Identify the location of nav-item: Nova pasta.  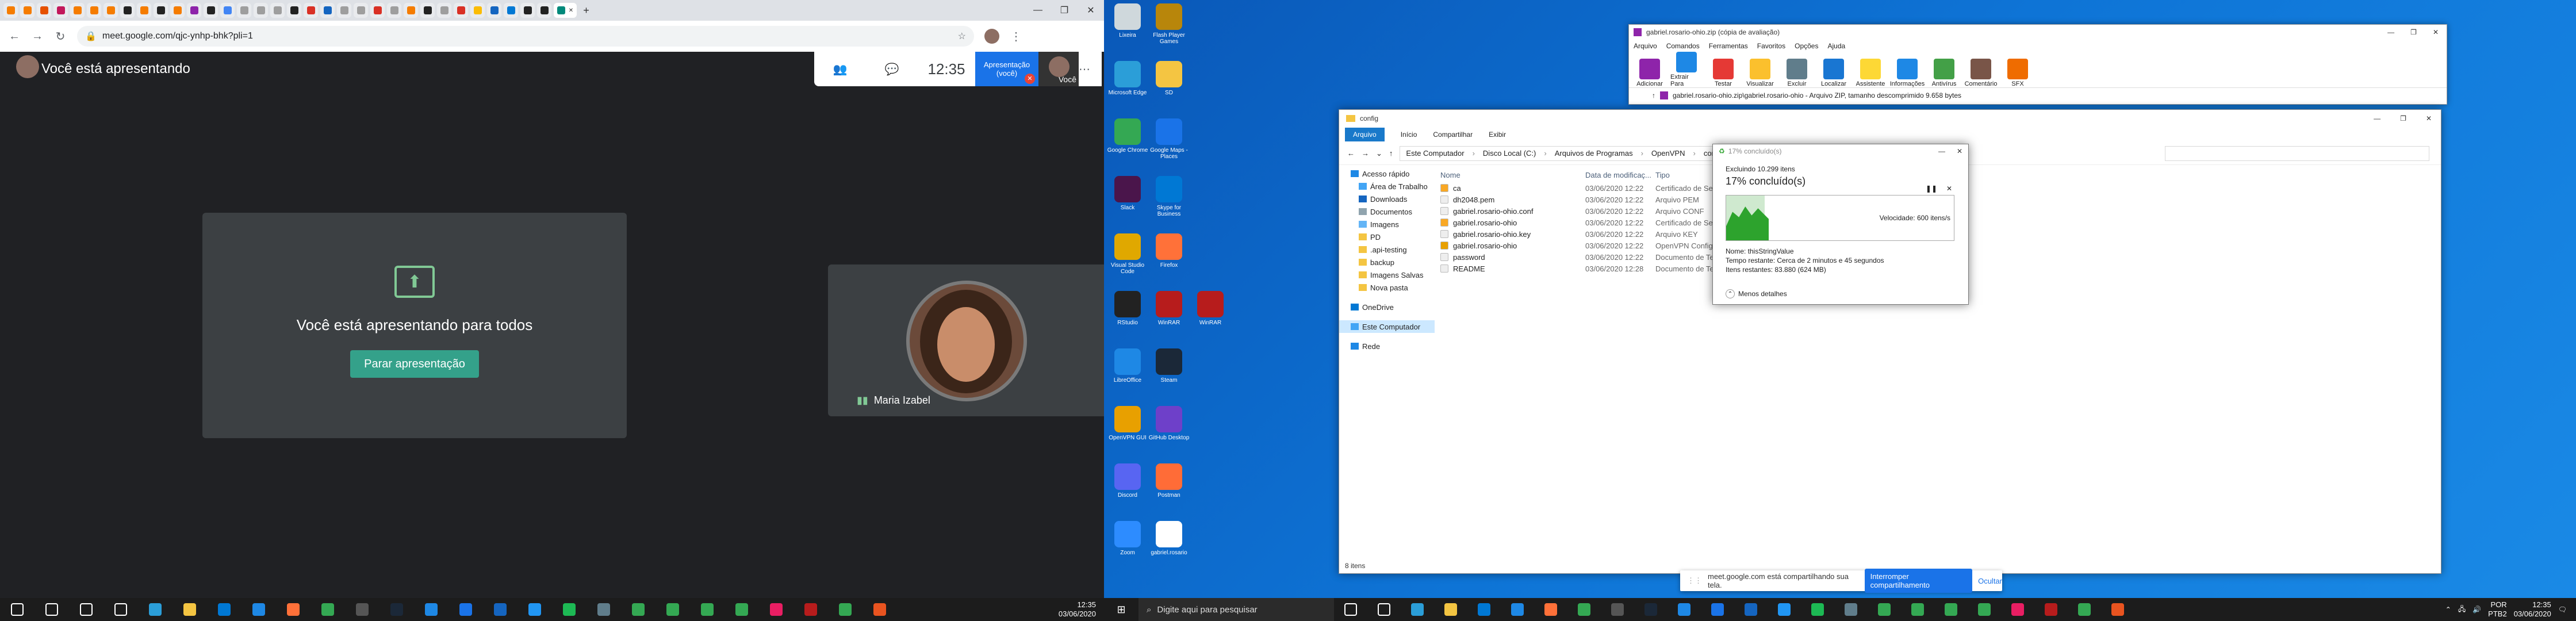
(1387, 287).